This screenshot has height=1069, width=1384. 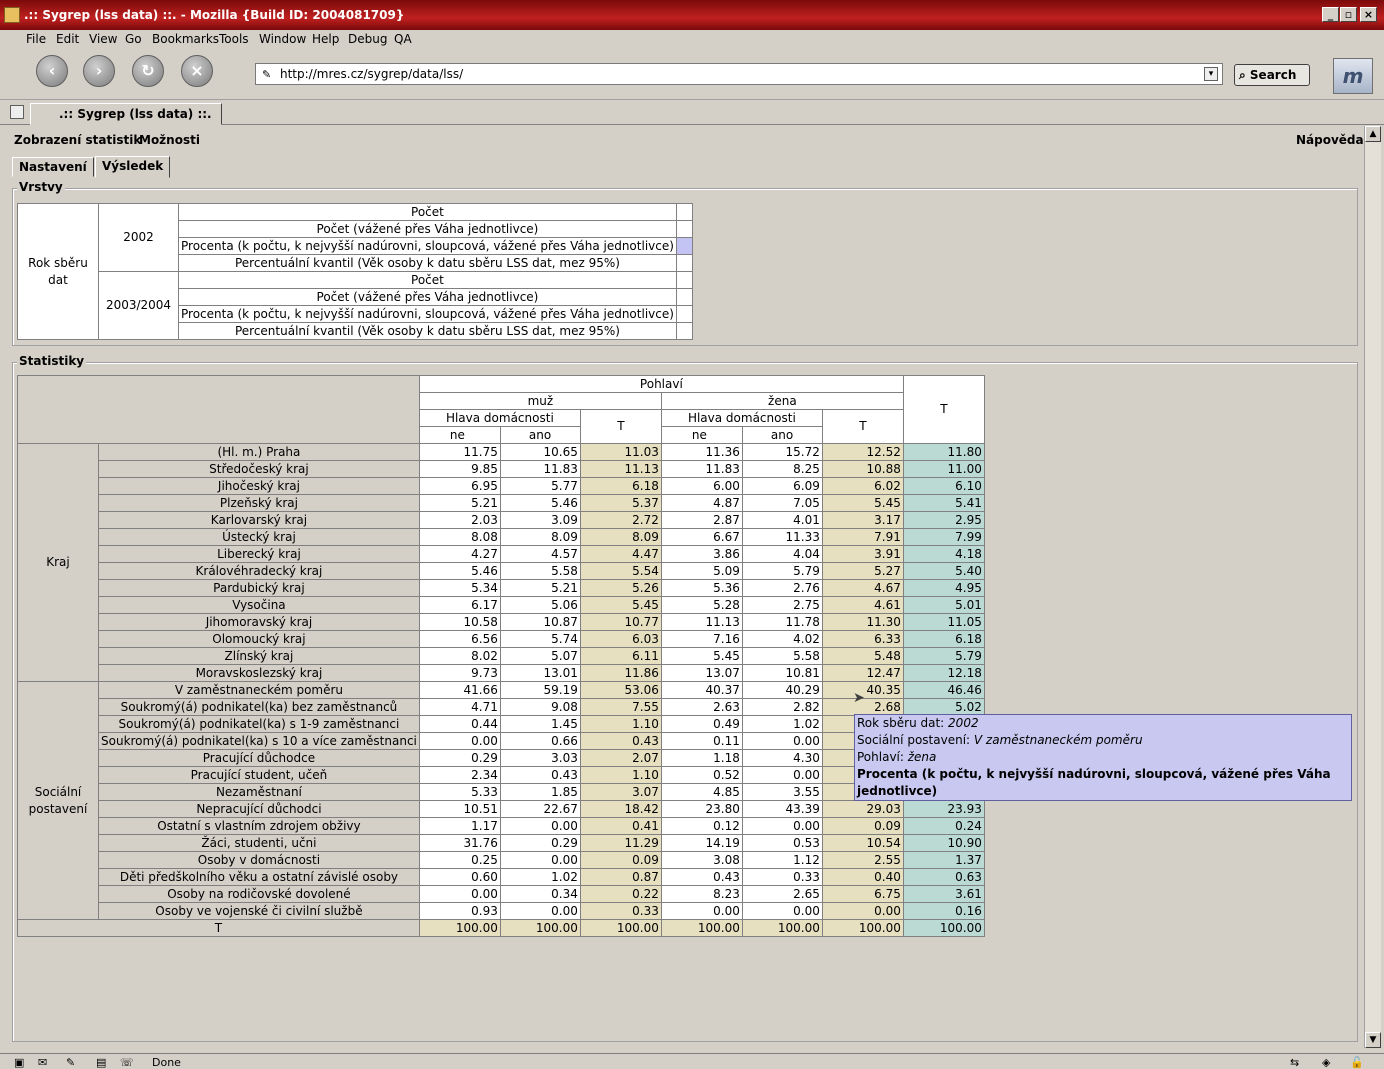 What do you see at coordinates (701, 860) in the screenshot?
I see `value-cell: 3.08` at bounding box center [701, 860].